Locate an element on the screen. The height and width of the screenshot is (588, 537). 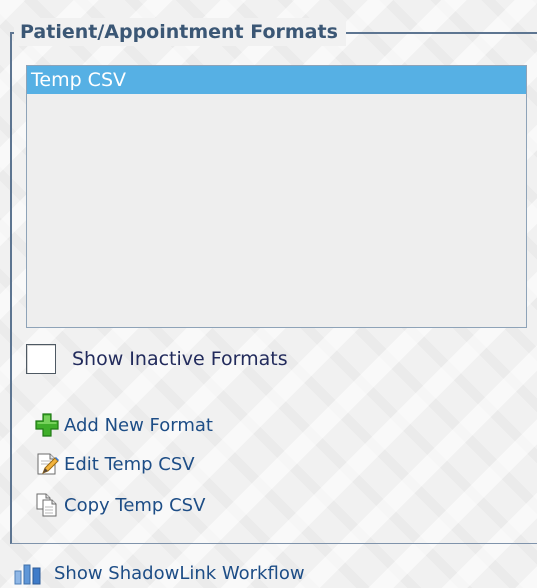
add-new-format-link: Add New Format is located at coordinates (123, 425).